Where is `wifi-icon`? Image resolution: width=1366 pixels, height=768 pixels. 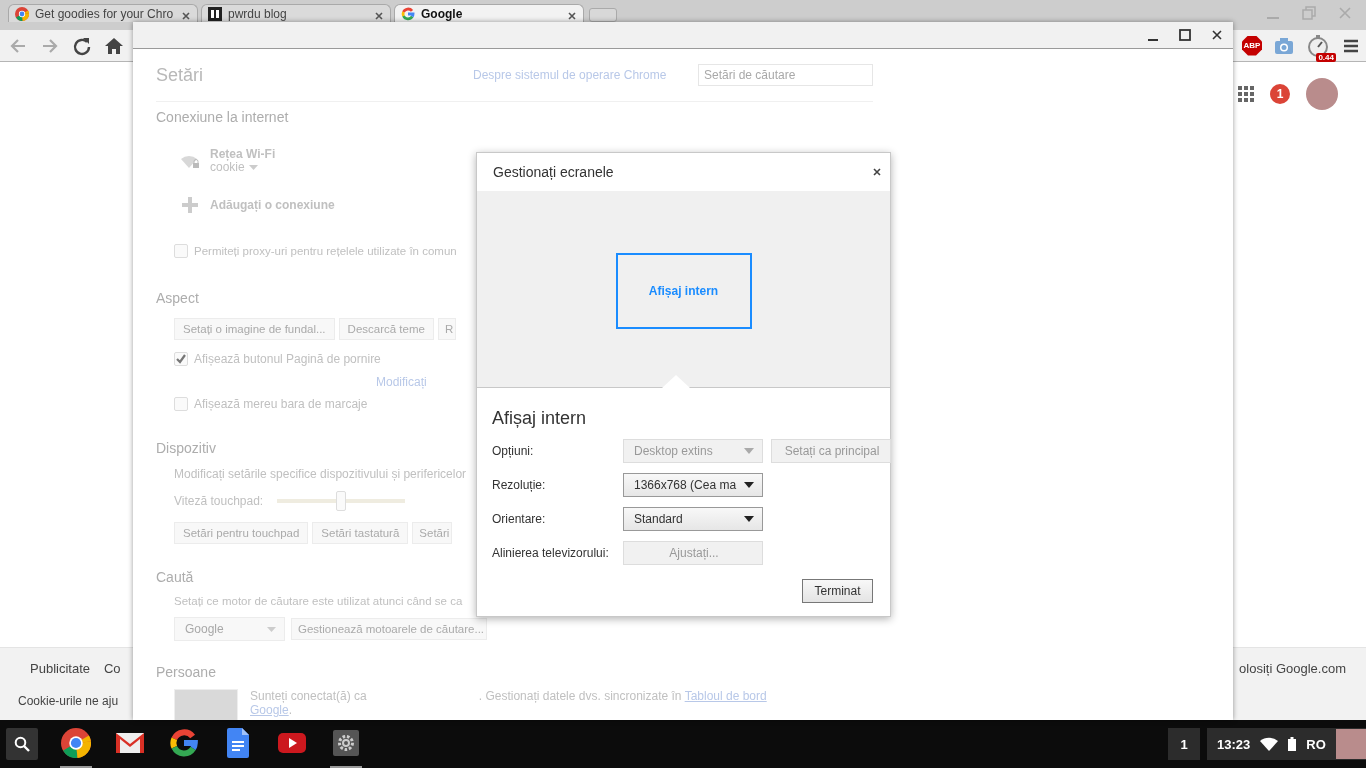
wifi-icon is located at coordinates (1269, 744).